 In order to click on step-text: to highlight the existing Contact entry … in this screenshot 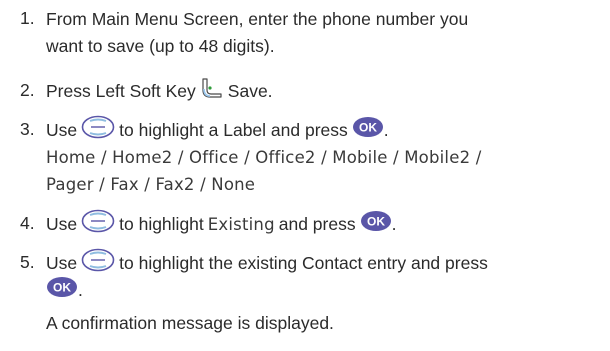, I will do `click(303, 263)`.